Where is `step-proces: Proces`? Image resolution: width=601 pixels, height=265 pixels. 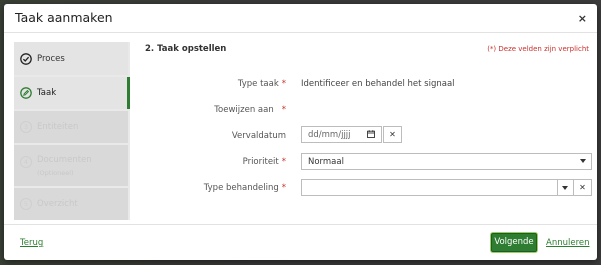 step-proces: Proces is located at coordinates (71, 58).